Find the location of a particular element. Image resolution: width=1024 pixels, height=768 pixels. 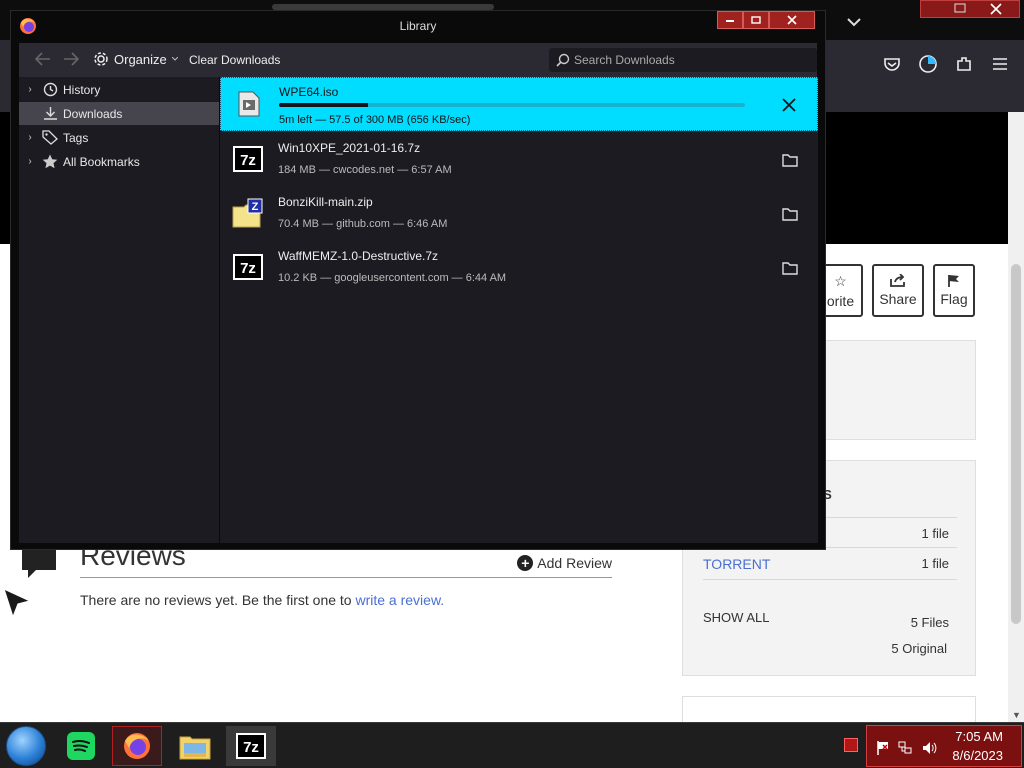

disc-image-file-icon is located at coordinates (249, 104).